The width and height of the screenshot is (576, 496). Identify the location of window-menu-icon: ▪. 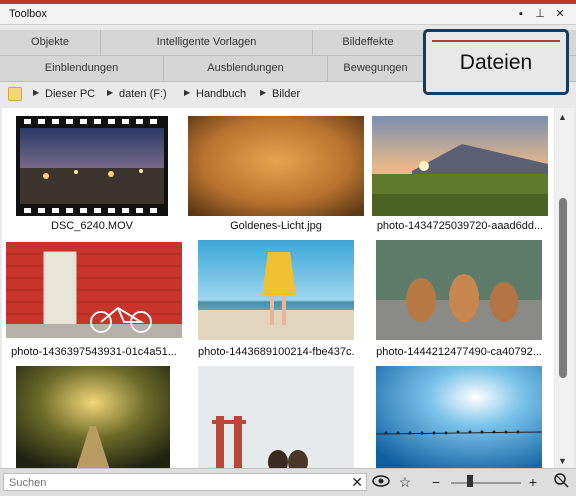
(521, 14).